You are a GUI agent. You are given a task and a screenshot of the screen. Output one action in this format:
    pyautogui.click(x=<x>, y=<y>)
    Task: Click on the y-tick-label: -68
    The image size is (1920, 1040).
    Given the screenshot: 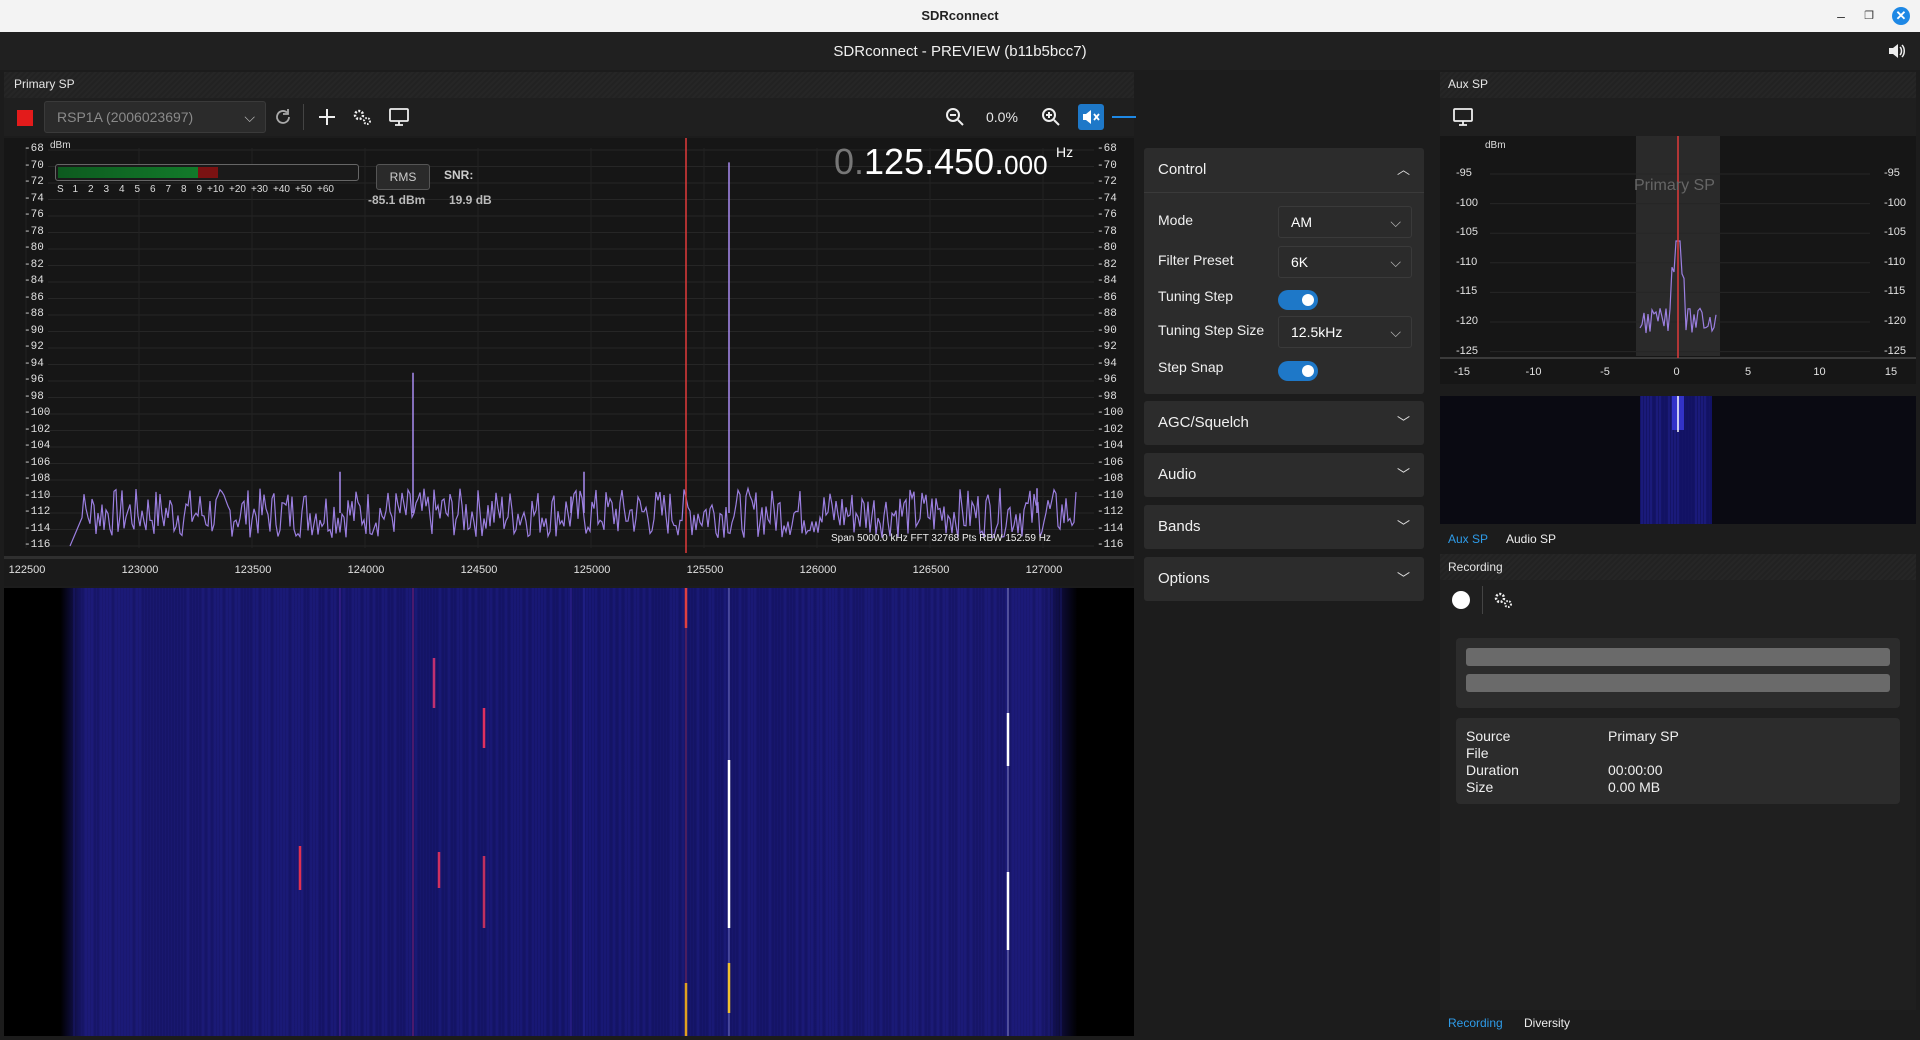 What is the action you would take?
    pyautogui.click(x=1107, y=149)
    